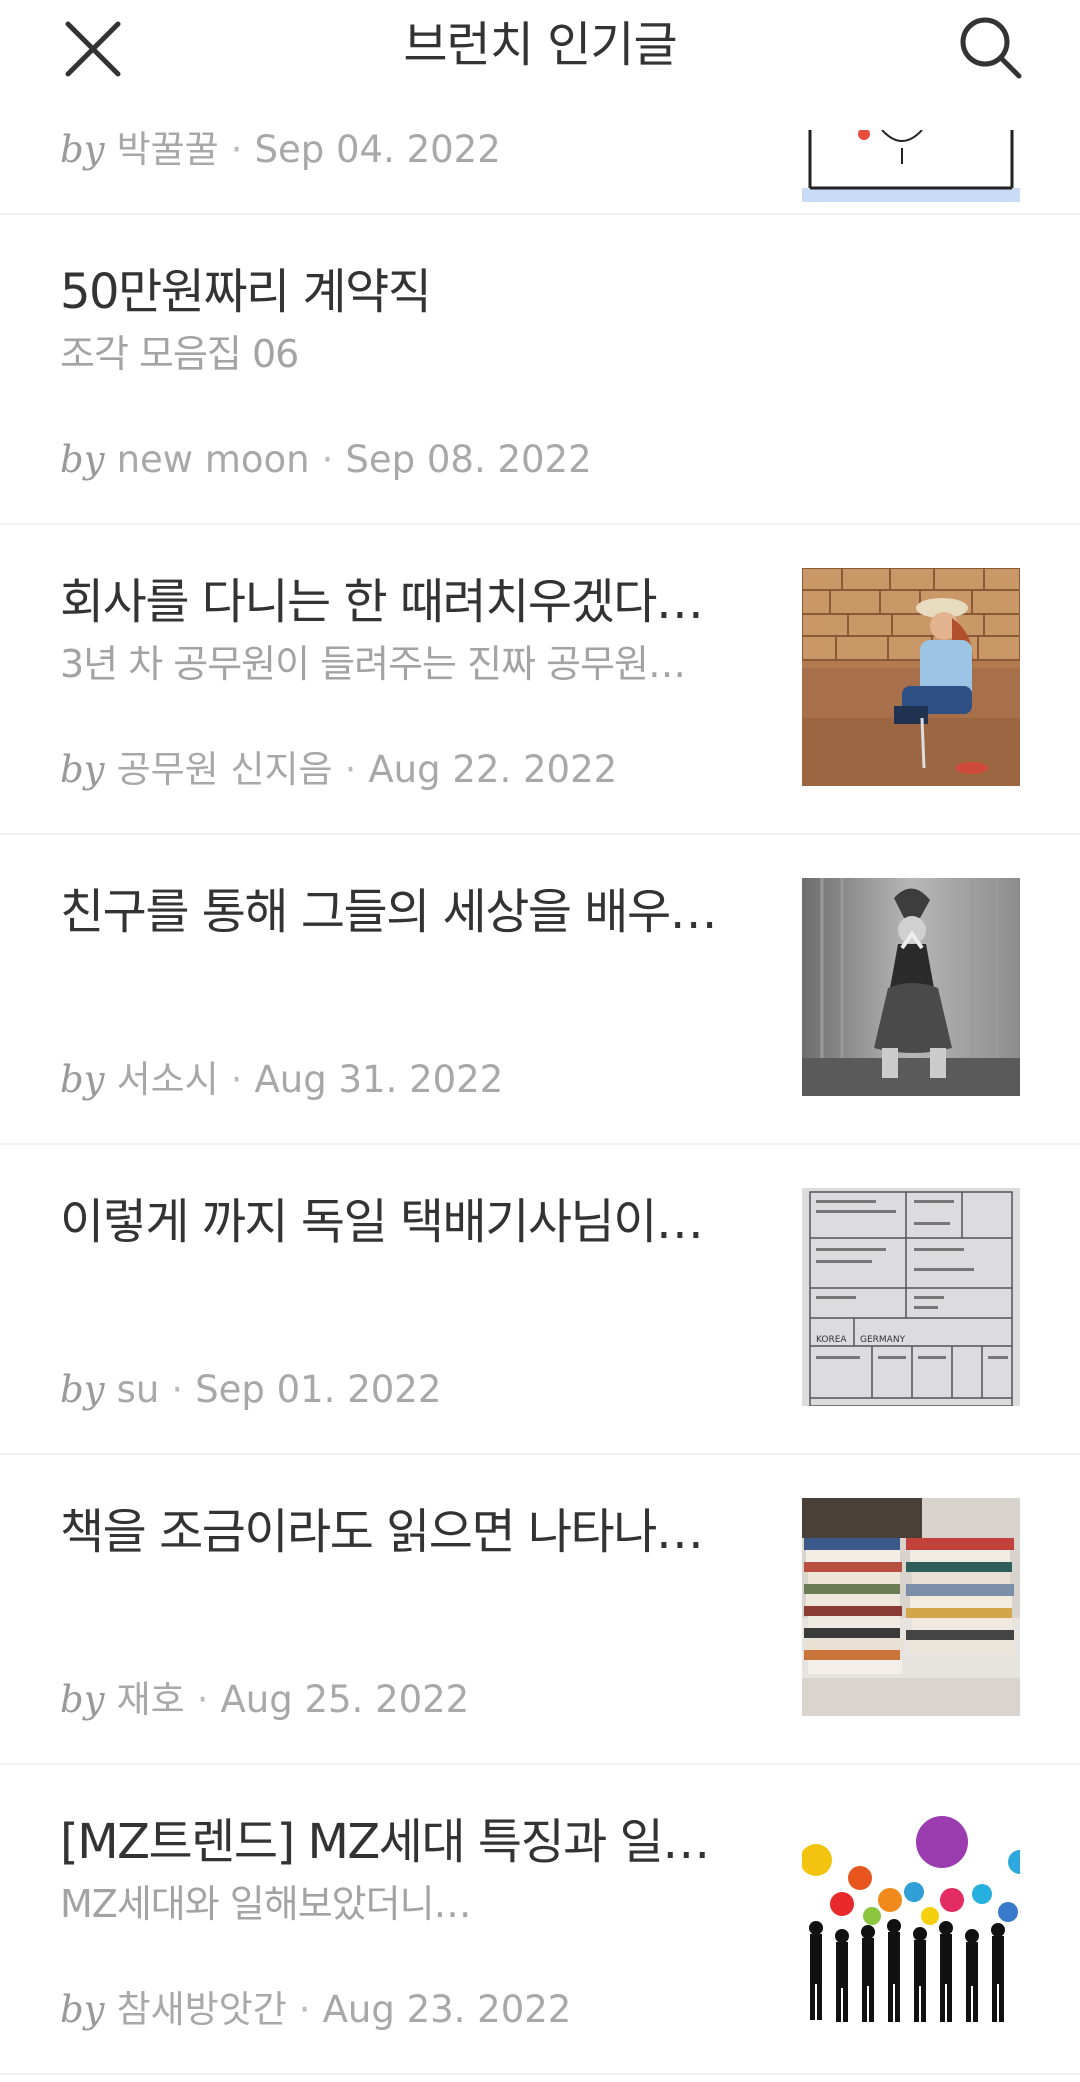 Image resolution: width=1080 pixels, height=2082 pixels. I want to click on article-meta: by su · Sep 01. 2022, so click(250, 1390).